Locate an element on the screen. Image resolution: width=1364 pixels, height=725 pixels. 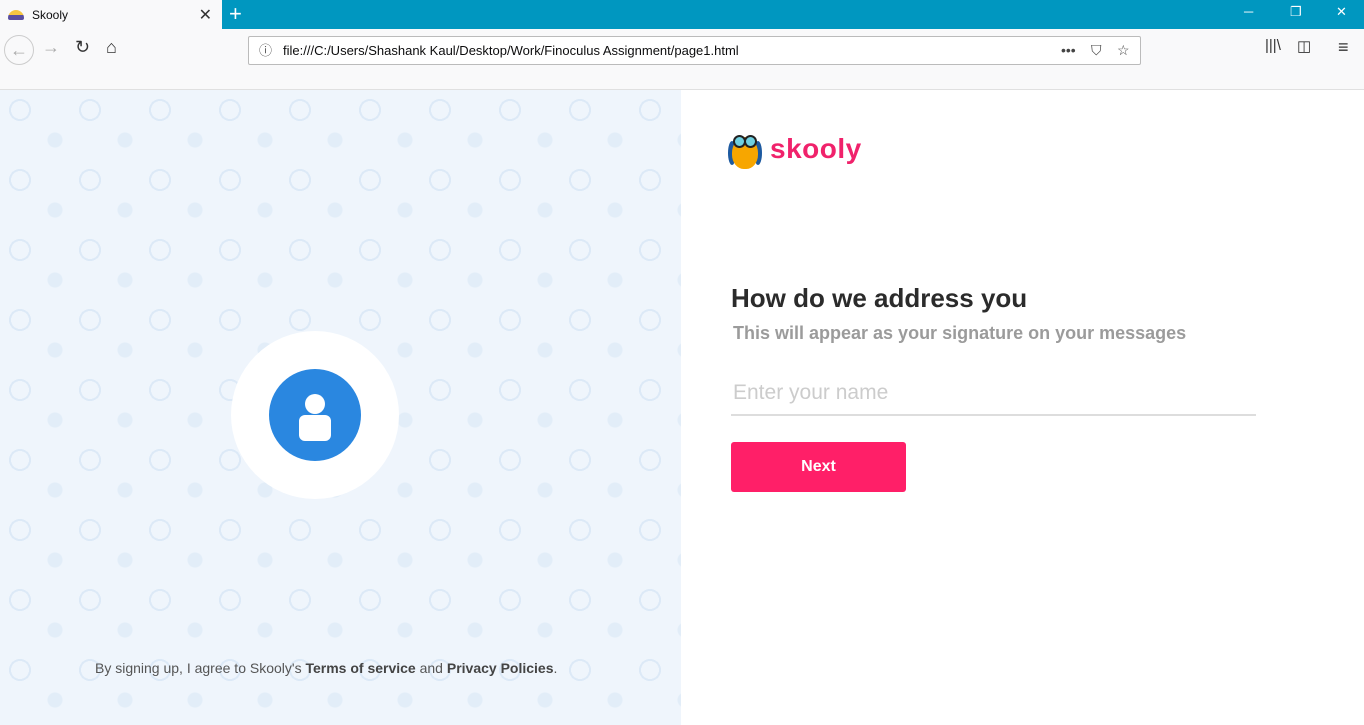
reload-button: ↻ is located at coordinates (82, 47).